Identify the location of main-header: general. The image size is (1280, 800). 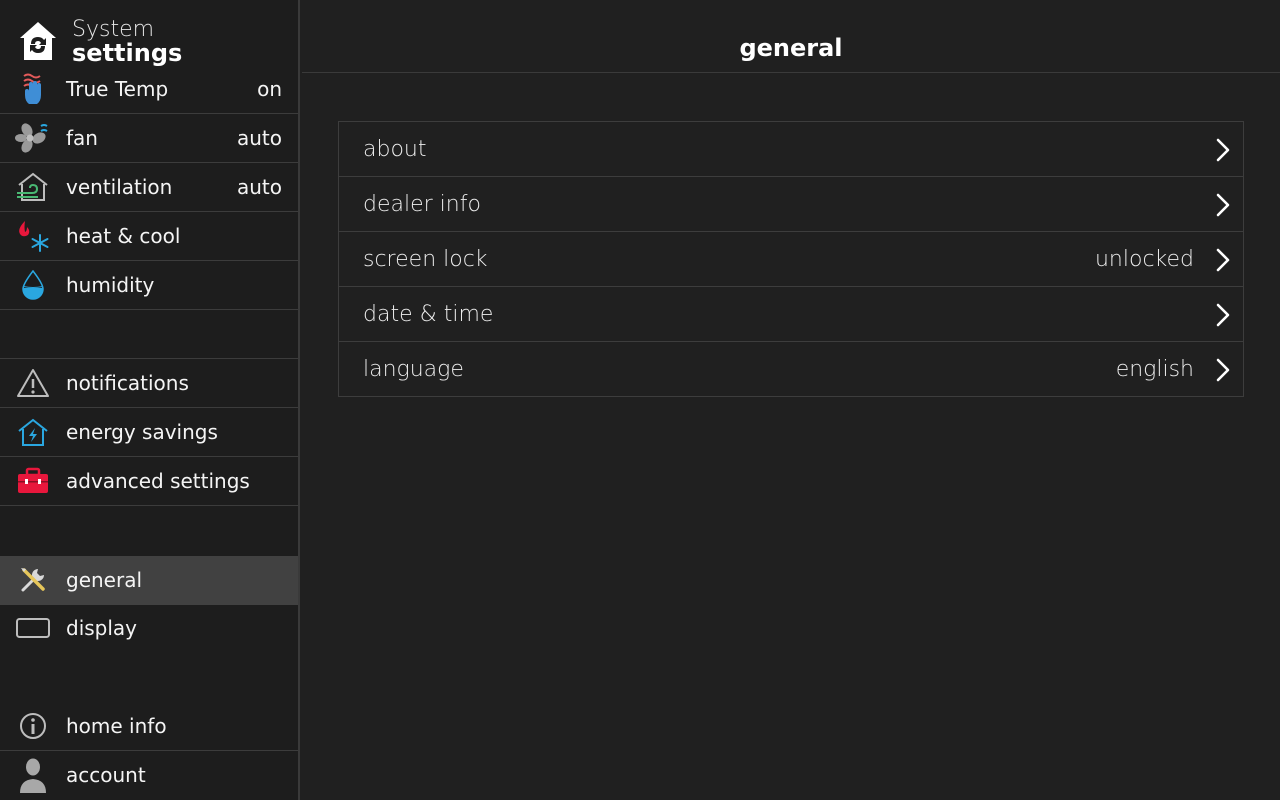
(791, 36).